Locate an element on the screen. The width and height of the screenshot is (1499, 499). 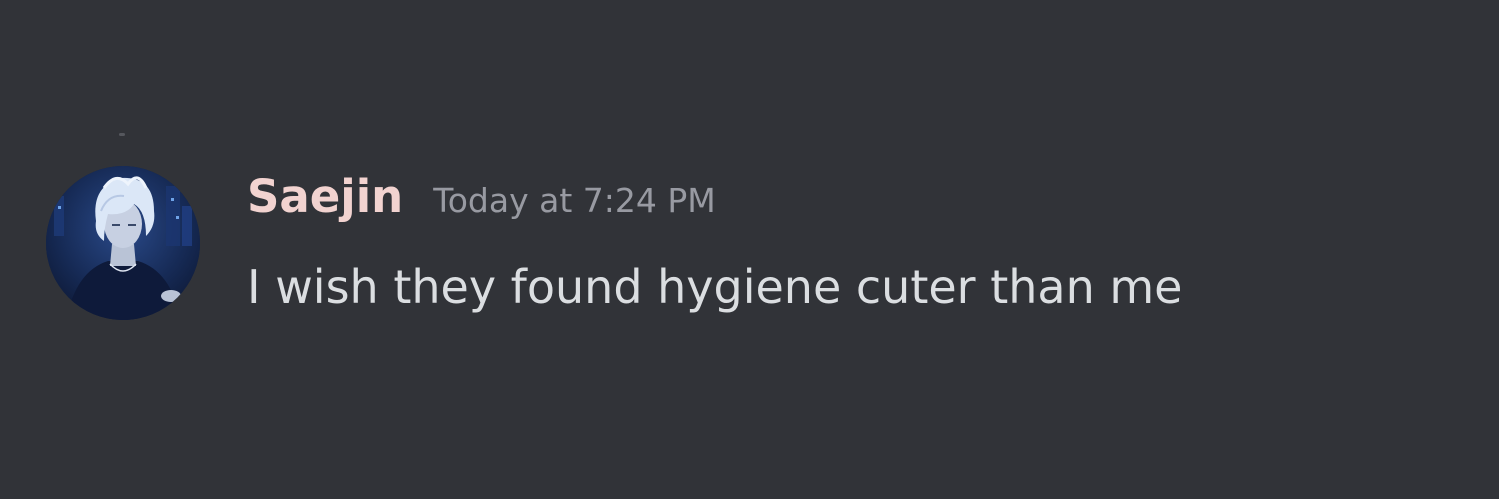
message-header: Saejin Today at 7:24 PM is located at coordinates (481, 202).